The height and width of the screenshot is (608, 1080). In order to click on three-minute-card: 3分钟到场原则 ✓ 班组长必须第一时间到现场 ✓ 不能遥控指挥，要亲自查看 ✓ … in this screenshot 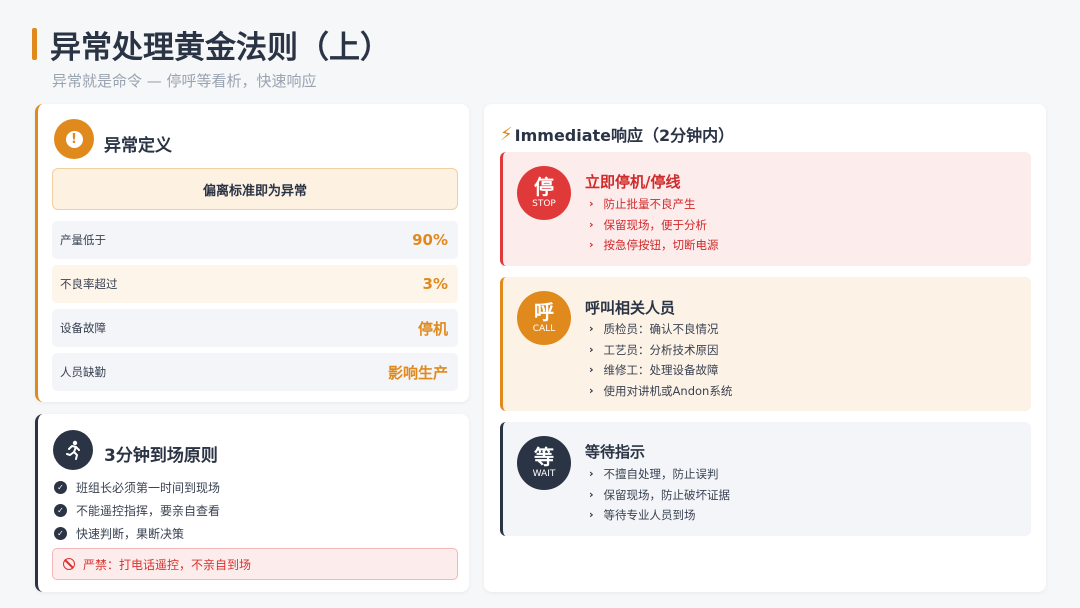, I will do `click(252, 503)`.